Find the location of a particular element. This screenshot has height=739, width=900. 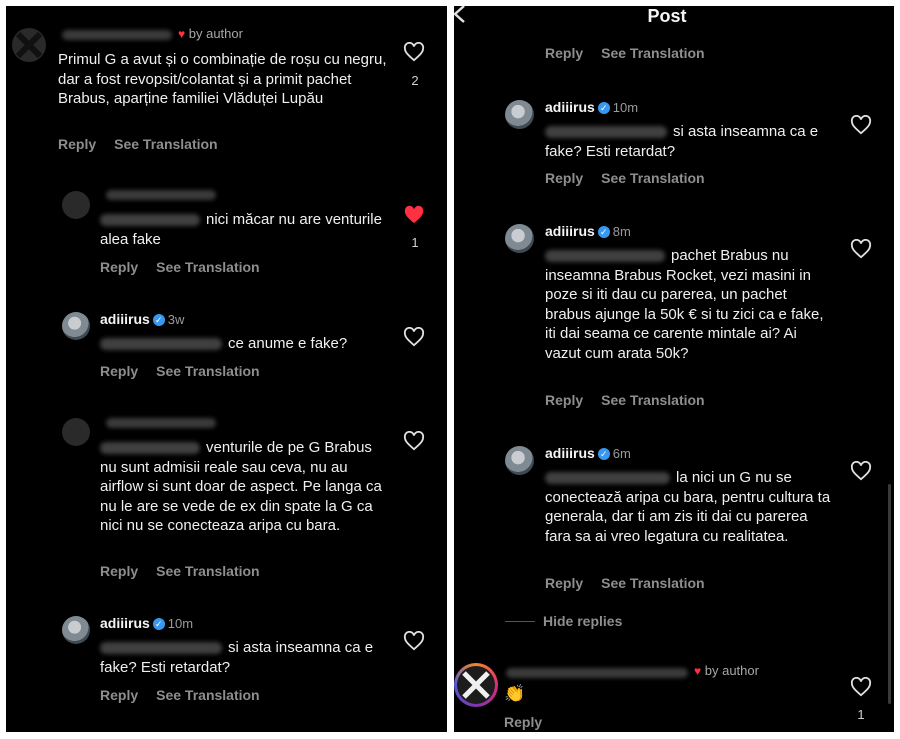

hide-replies-button: Hide replies is located at coordinates (582, 621).